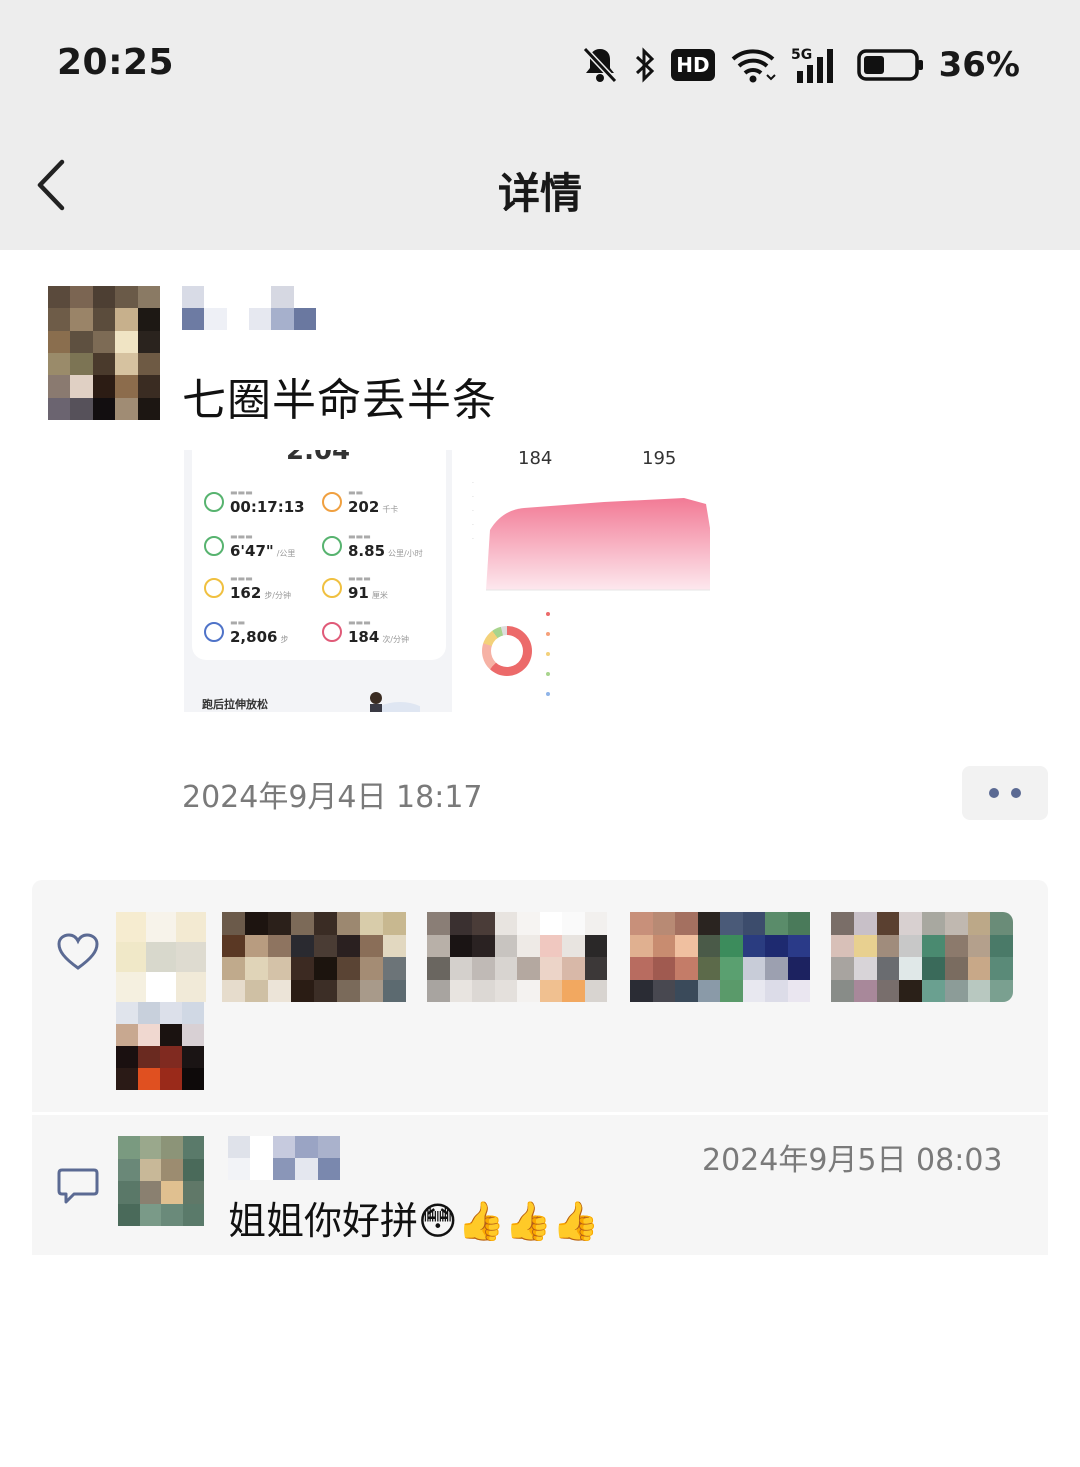 This screenshot has height=1467, width=1080. What do you see at coordinates (235, 704) in the screenshot?
I see `image-caption: 跑后拉伸放松` at bounding box center [235, 704].